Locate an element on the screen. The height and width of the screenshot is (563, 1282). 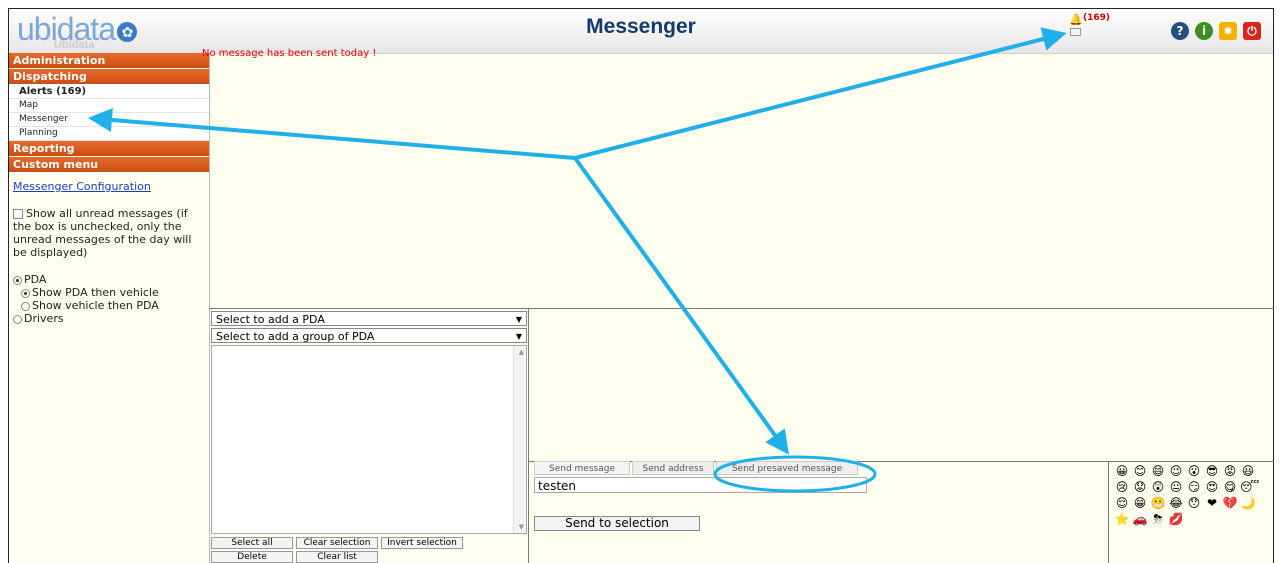
nav-dispatching: Dispatching is located at coordinates (109, 77).